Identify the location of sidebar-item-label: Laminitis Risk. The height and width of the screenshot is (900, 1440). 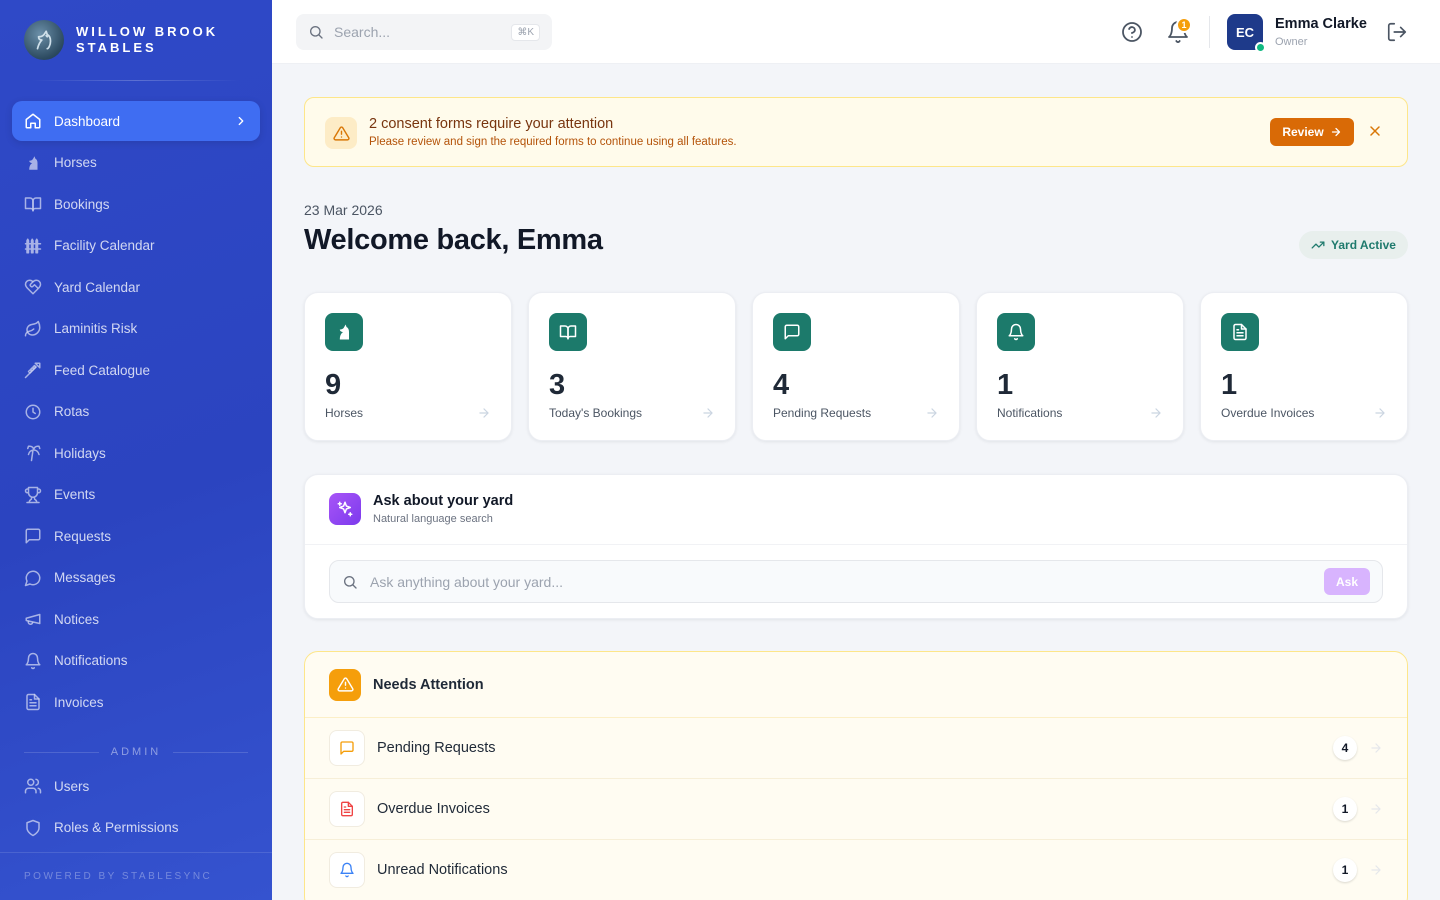
(96, 328).